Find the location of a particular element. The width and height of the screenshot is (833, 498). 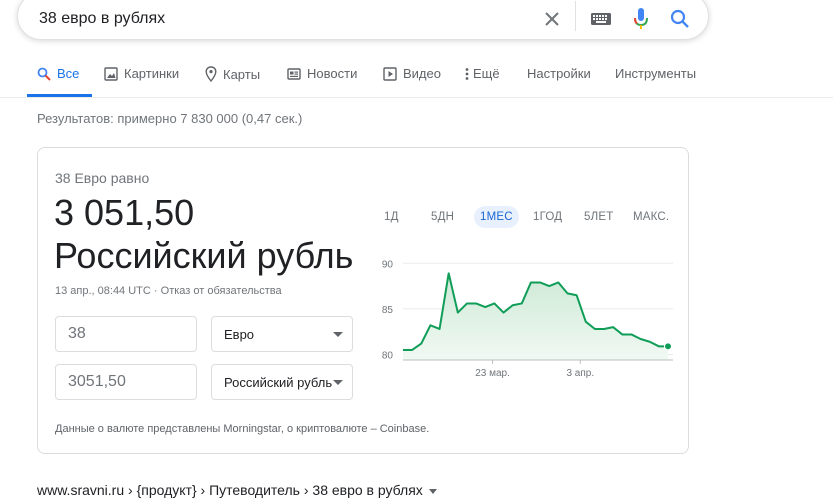

tab-more: Ещё is located at coordinates (482, 73).